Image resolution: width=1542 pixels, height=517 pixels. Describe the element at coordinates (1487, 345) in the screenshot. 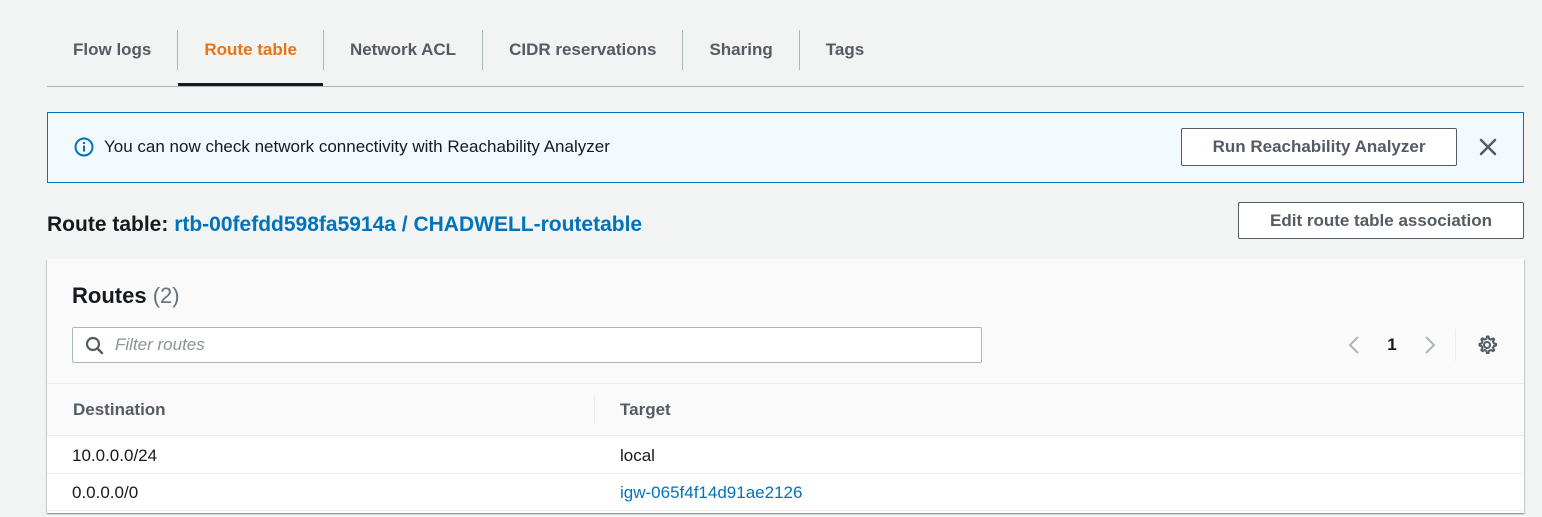

I see `gear-icon` at that location.